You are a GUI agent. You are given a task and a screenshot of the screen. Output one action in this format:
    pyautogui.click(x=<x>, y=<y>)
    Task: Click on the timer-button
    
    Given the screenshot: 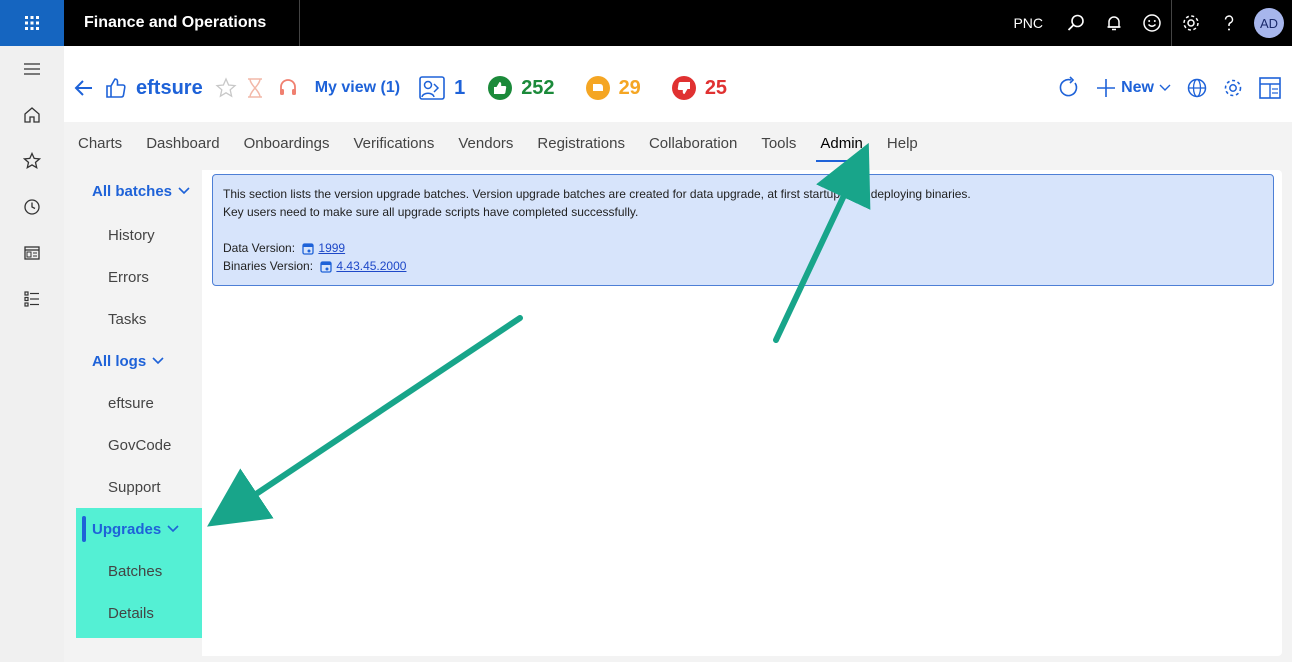 What is the action you would take?
    pyautogui.click(x=255, y=88)
    